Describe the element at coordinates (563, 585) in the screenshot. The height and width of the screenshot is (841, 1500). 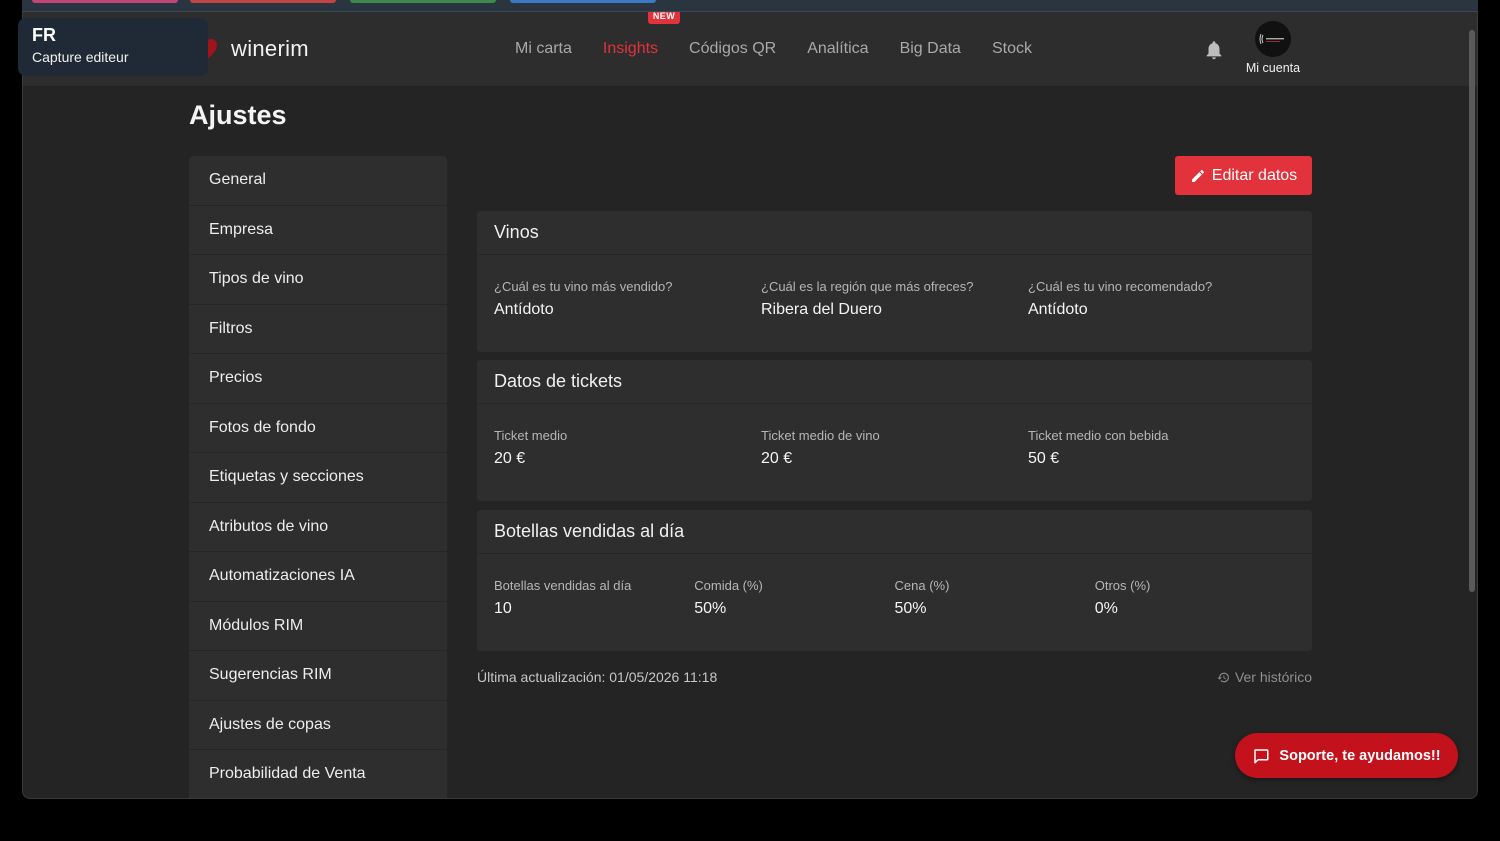
I see `field-label: Botellas vendidas al día` at that location.